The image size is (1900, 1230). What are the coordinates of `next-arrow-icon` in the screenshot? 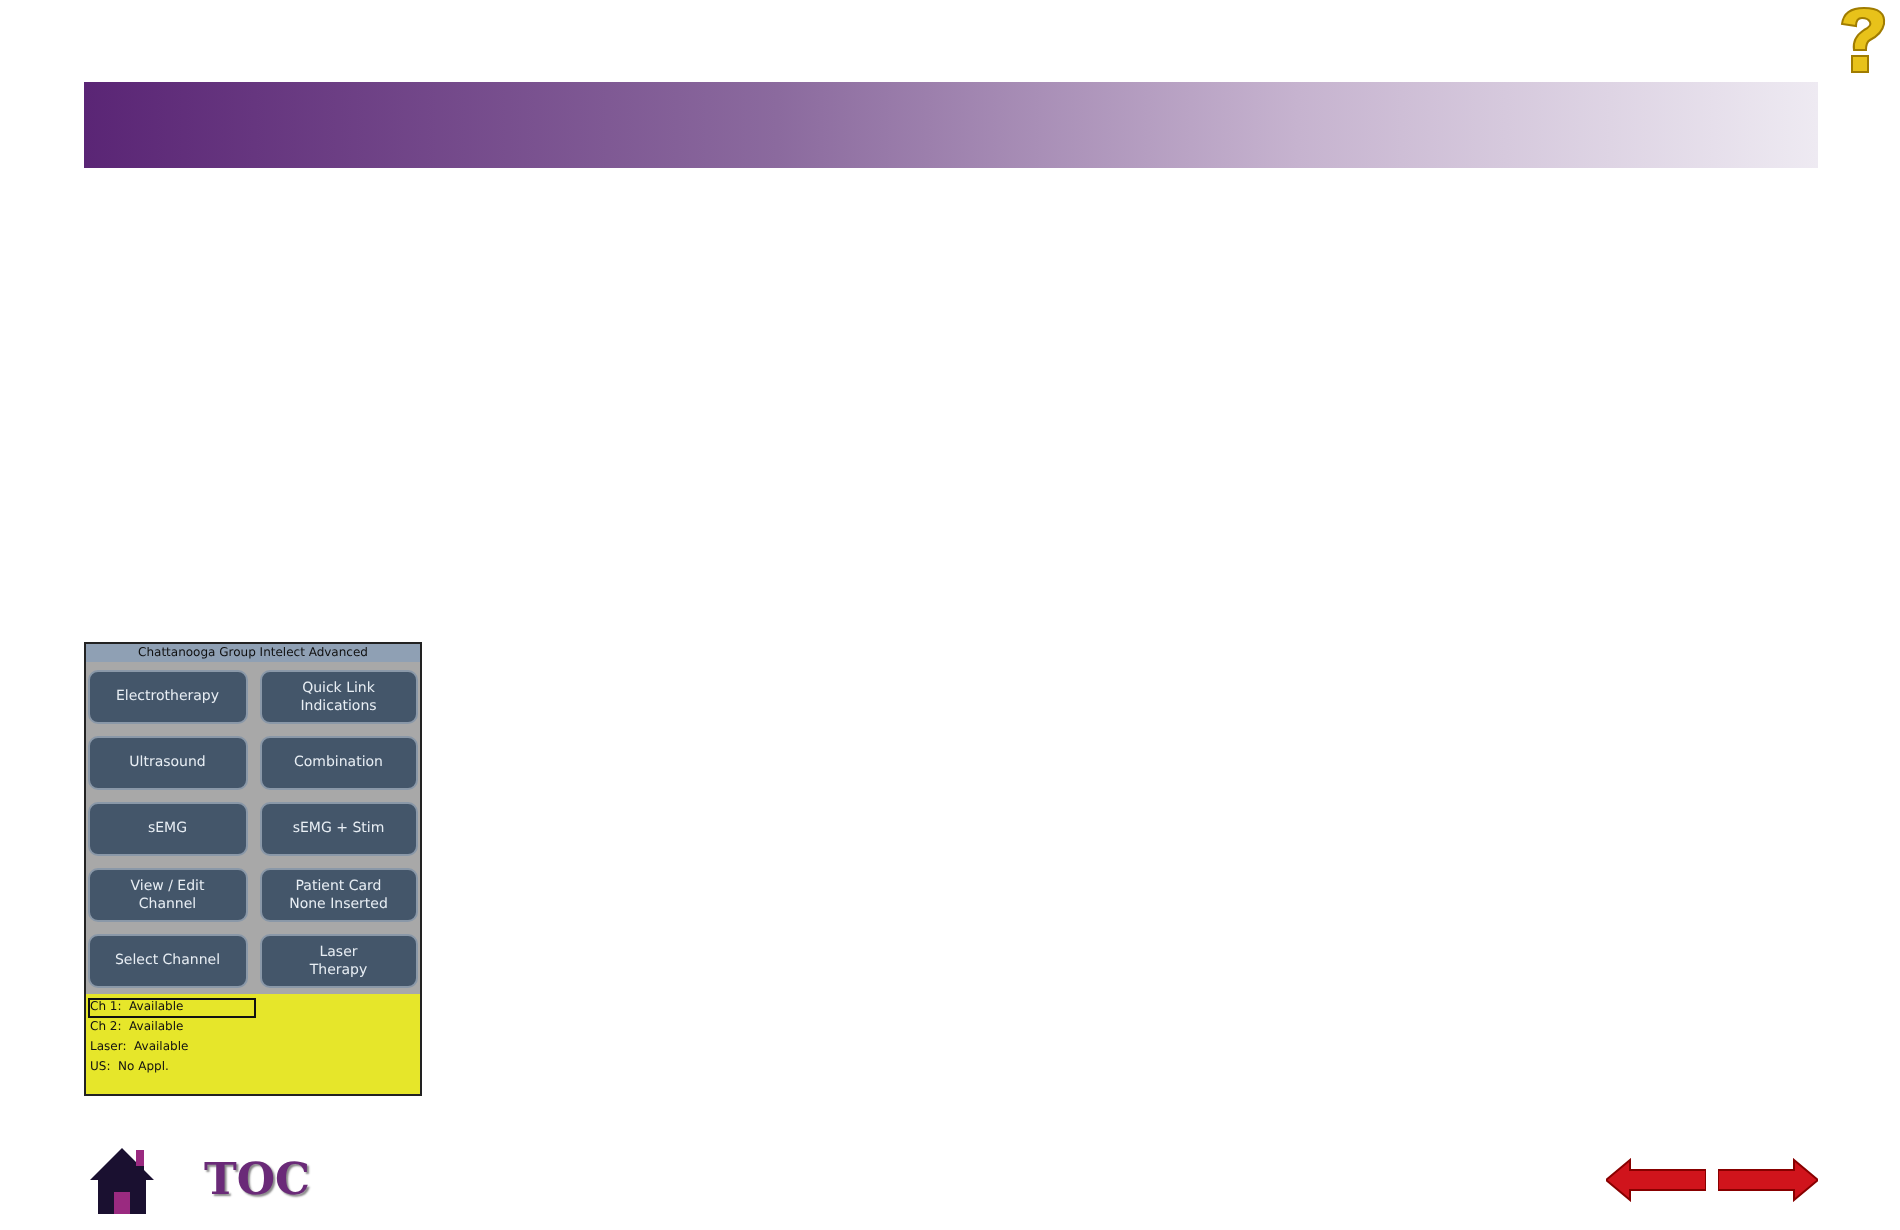 It's located at (1768, 1180).